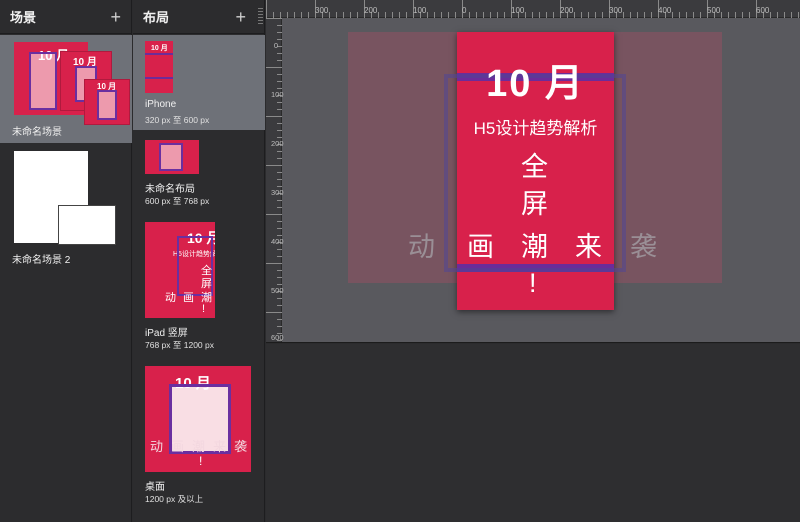 The width and height of the screenshot is (800, 522). Describe the element at coordinates (87, 225) in the screenshot. I see `scene-2-thumbnail-small` at that location.